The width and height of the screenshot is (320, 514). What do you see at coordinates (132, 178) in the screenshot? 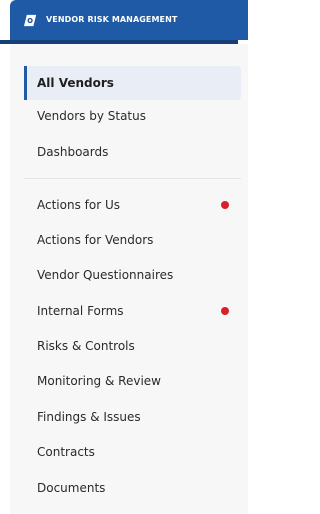
I see `nav-divider` at bounding box center [132, 178].